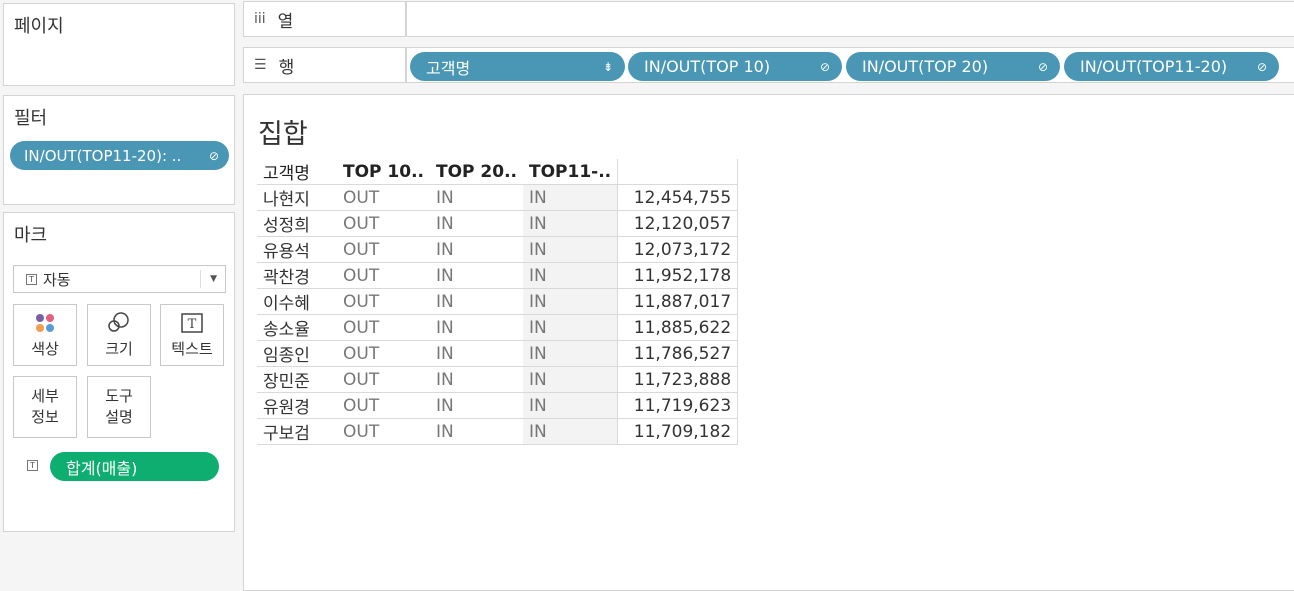 The width and height of the screenshot is (1294, 591). What do you see at coordinates (297, 301) in the screenshot?
I see `cell-customer-name: 이수혜` at bounding box center [297, 301].